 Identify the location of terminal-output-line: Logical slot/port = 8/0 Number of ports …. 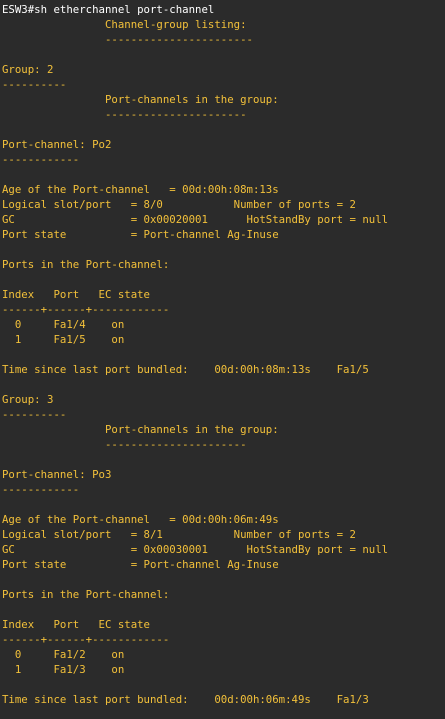
(179, 204).